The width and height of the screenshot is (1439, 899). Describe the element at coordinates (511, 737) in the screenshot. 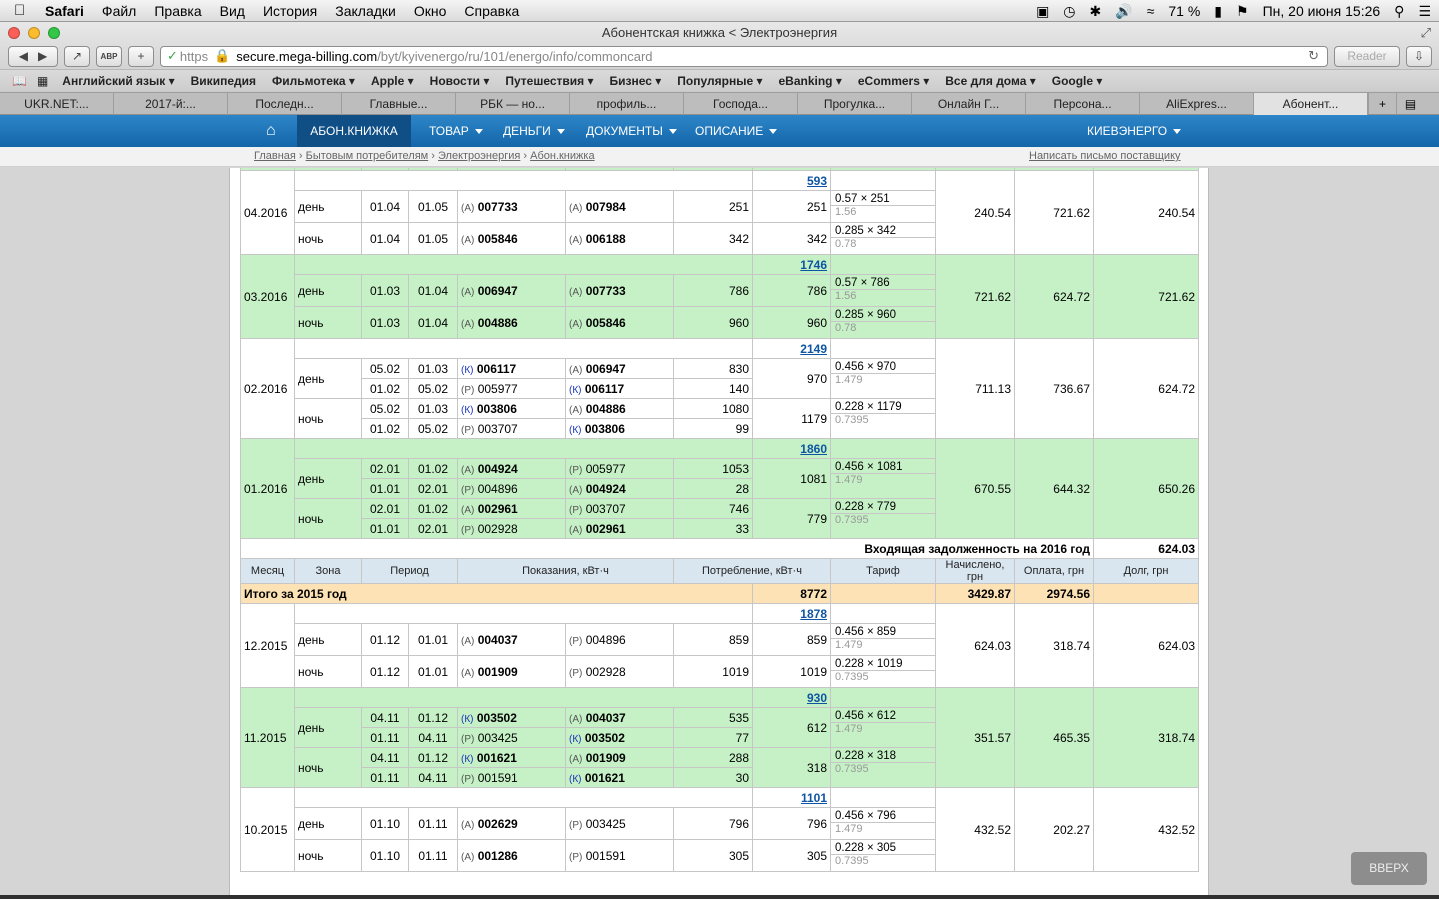

I see `meter-reading-cell: (Р) 003425` at that location.